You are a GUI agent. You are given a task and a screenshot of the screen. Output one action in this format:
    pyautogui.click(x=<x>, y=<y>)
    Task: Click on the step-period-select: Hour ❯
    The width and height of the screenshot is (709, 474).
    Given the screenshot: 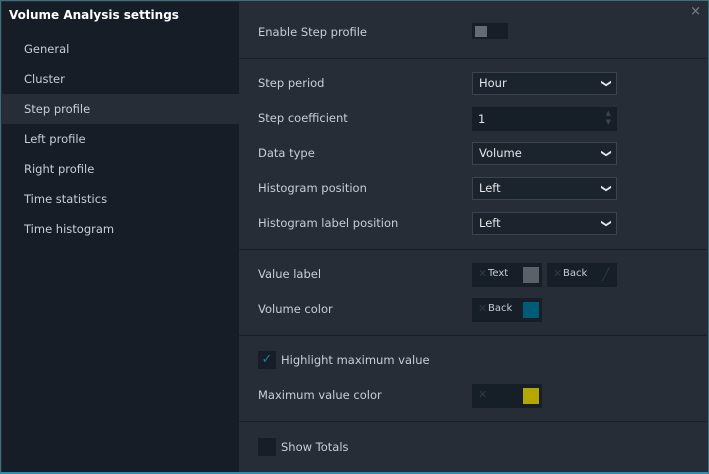 What is the action you would take?
    pyautogui.click(x=544, y=83)
    